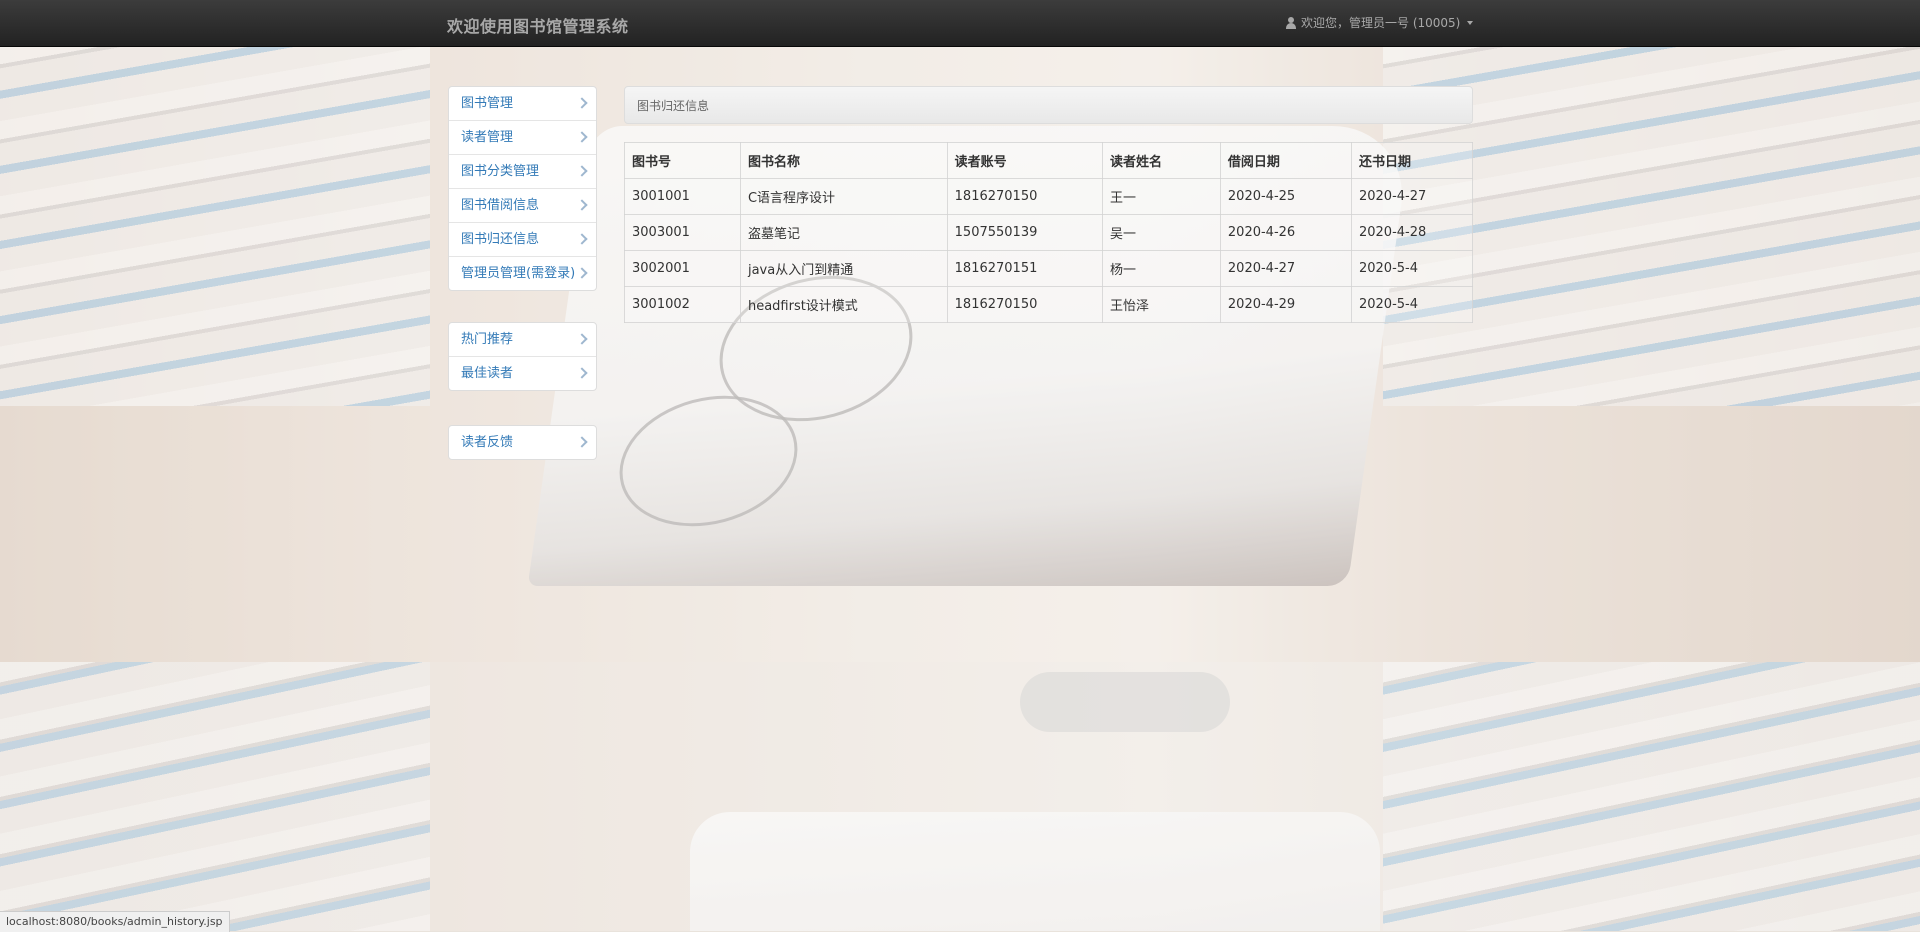 This screenshot has width=1920, height=932. What do you see at coordinates (682, 160) in the screenshot?
I see `column-header-book-id: 图书号` at bounding box center [682, 160].